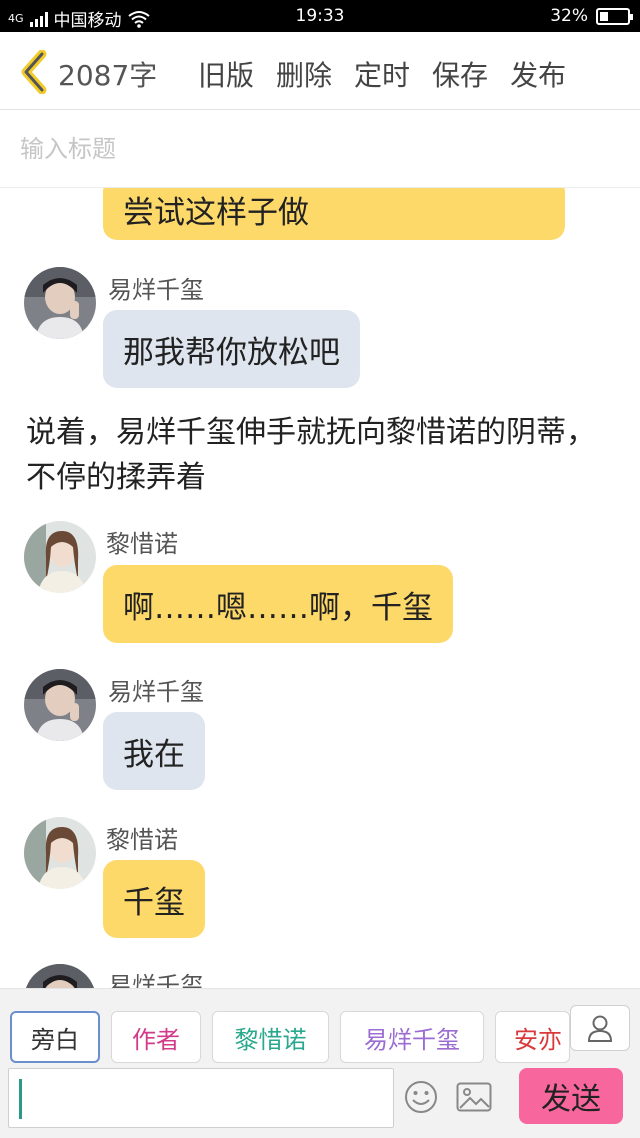 This screenshot has height=1138, width=640. What do you see at coordinates (231, 352) in the screenshot?
I see `chat-bubble-text: 那我帮你放松吧` at bounding box center [231, 352].